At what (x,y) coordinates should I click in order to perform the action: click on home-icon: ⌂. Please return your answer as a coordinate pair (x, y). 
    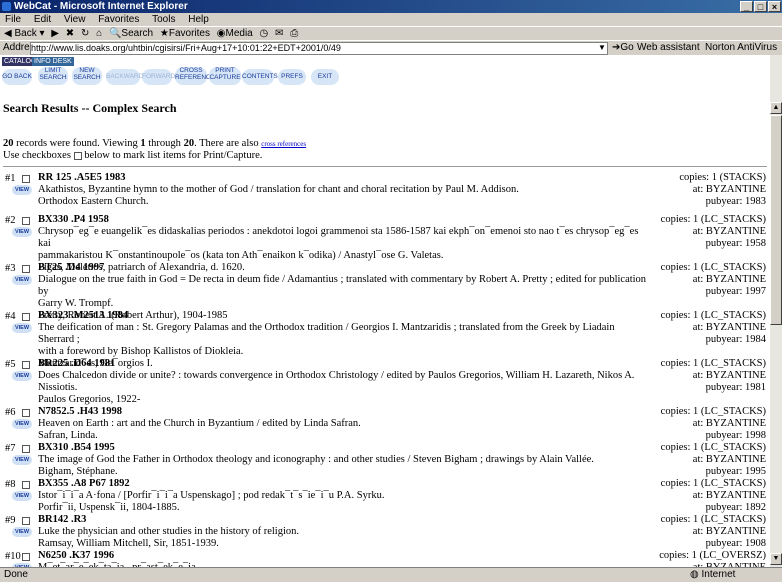
    Looking at the image, I should click on (99, 34).